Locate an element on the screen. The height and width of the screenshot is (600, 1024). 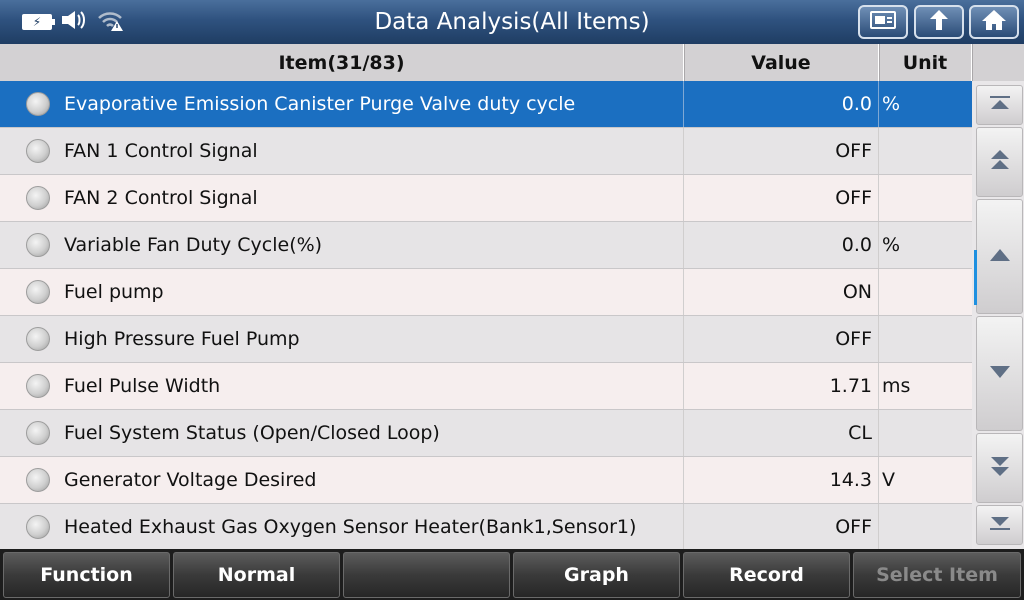
back-button is located at coordinates (939, 22).